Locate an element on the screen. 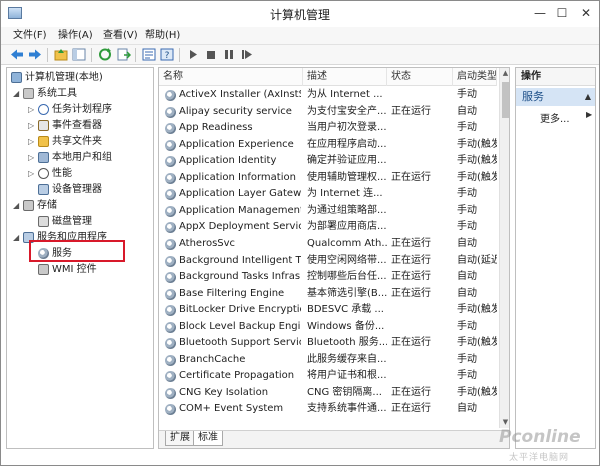 The image size is (600, 466). toolbar: ? is located at coordinates (300, 55).